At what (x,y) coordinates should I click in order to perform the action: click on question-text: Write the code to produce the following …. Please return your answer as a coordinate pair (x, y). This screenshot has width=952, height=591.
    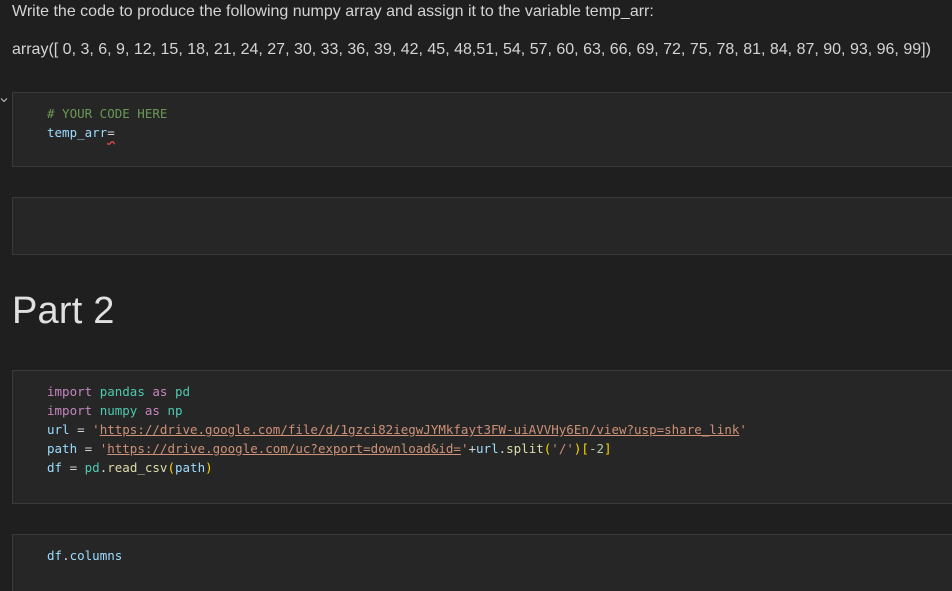
    Looking at the image, I should click on (333, 11).